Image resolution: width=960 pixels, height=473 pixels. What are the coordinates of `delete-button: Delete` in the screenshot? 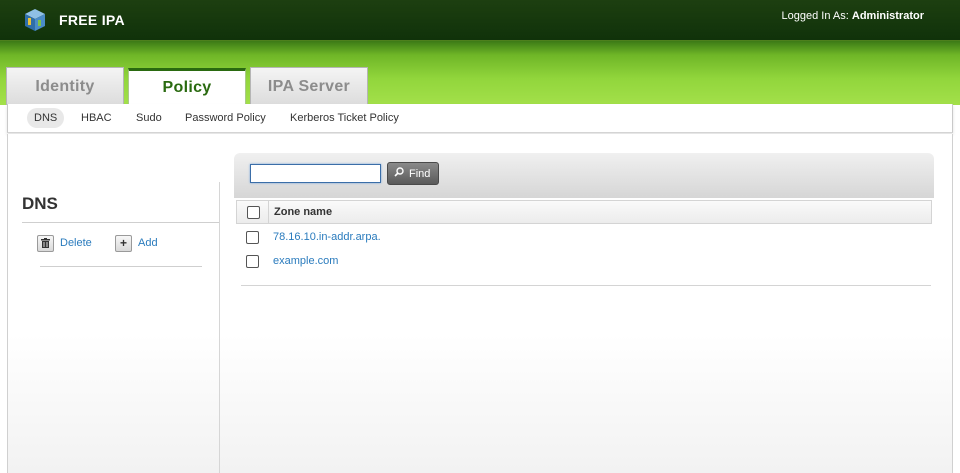 It's located at (64, 243).